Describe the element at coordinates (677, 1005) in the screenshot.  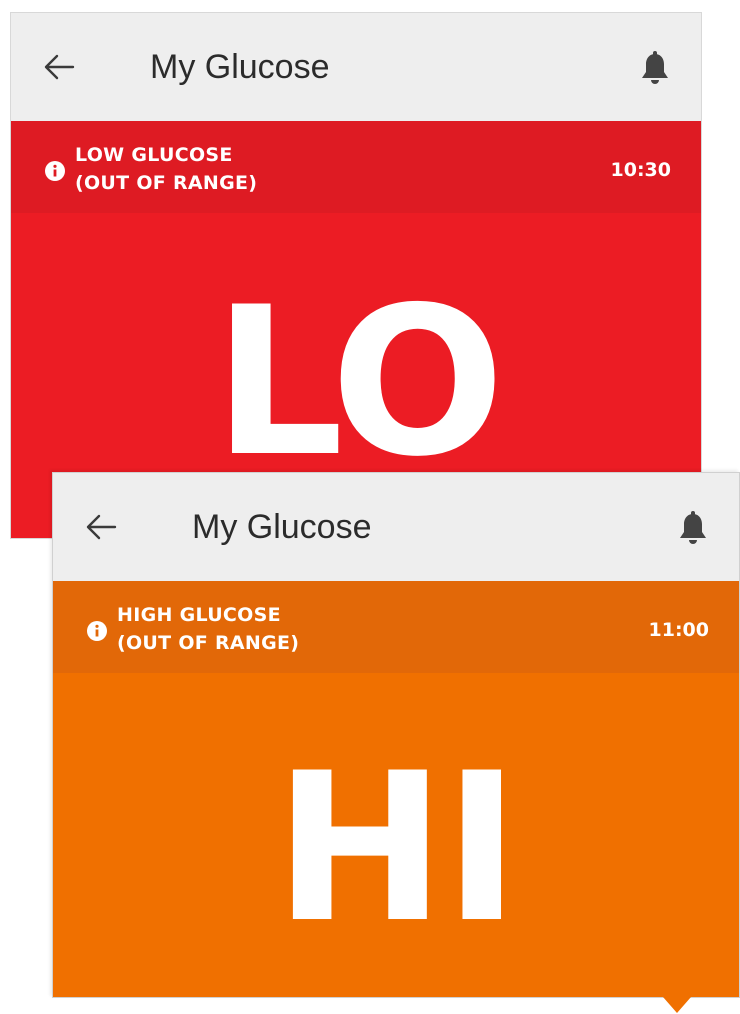
I see `callout-pointer` at that location.